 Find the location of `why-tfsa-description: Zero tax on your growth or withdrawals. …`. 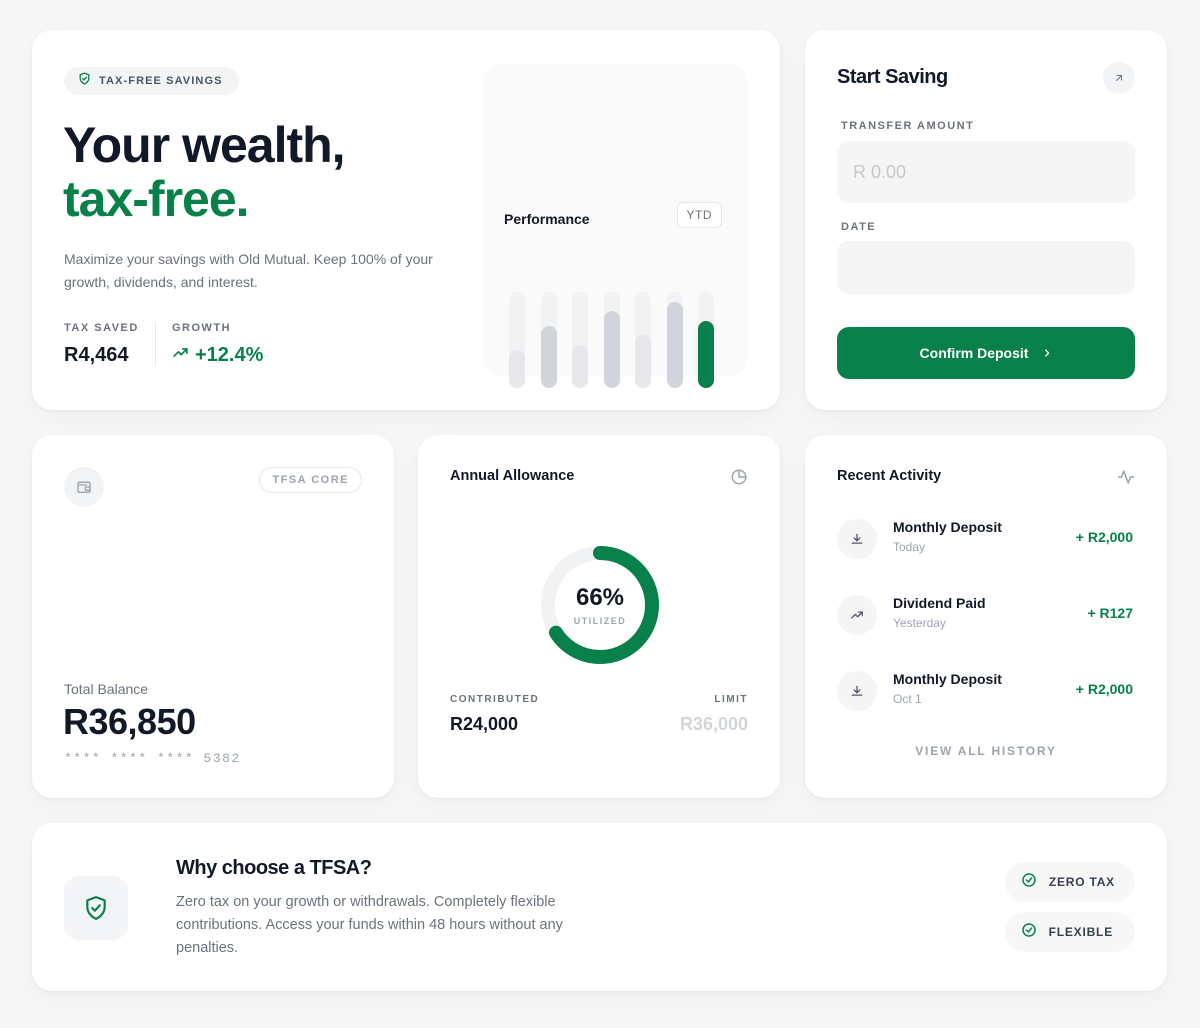

why-tfsa-description: Zero tax on your growth or withdrawals. … is located at coordinates (369, 925).